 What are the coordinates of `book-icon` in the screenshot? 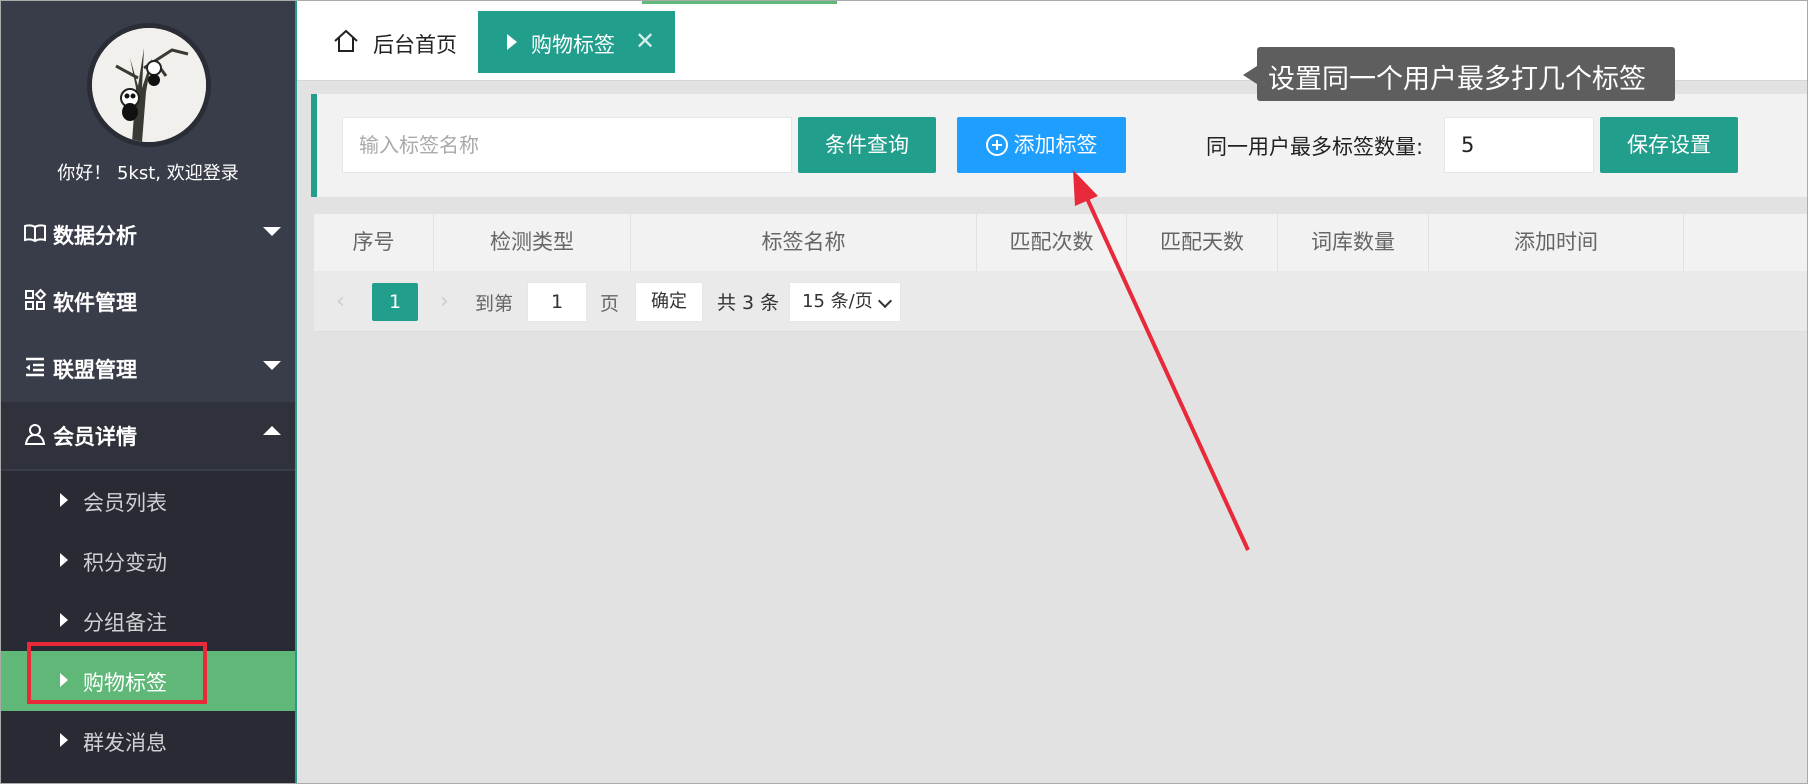 It's located at (35, 233).